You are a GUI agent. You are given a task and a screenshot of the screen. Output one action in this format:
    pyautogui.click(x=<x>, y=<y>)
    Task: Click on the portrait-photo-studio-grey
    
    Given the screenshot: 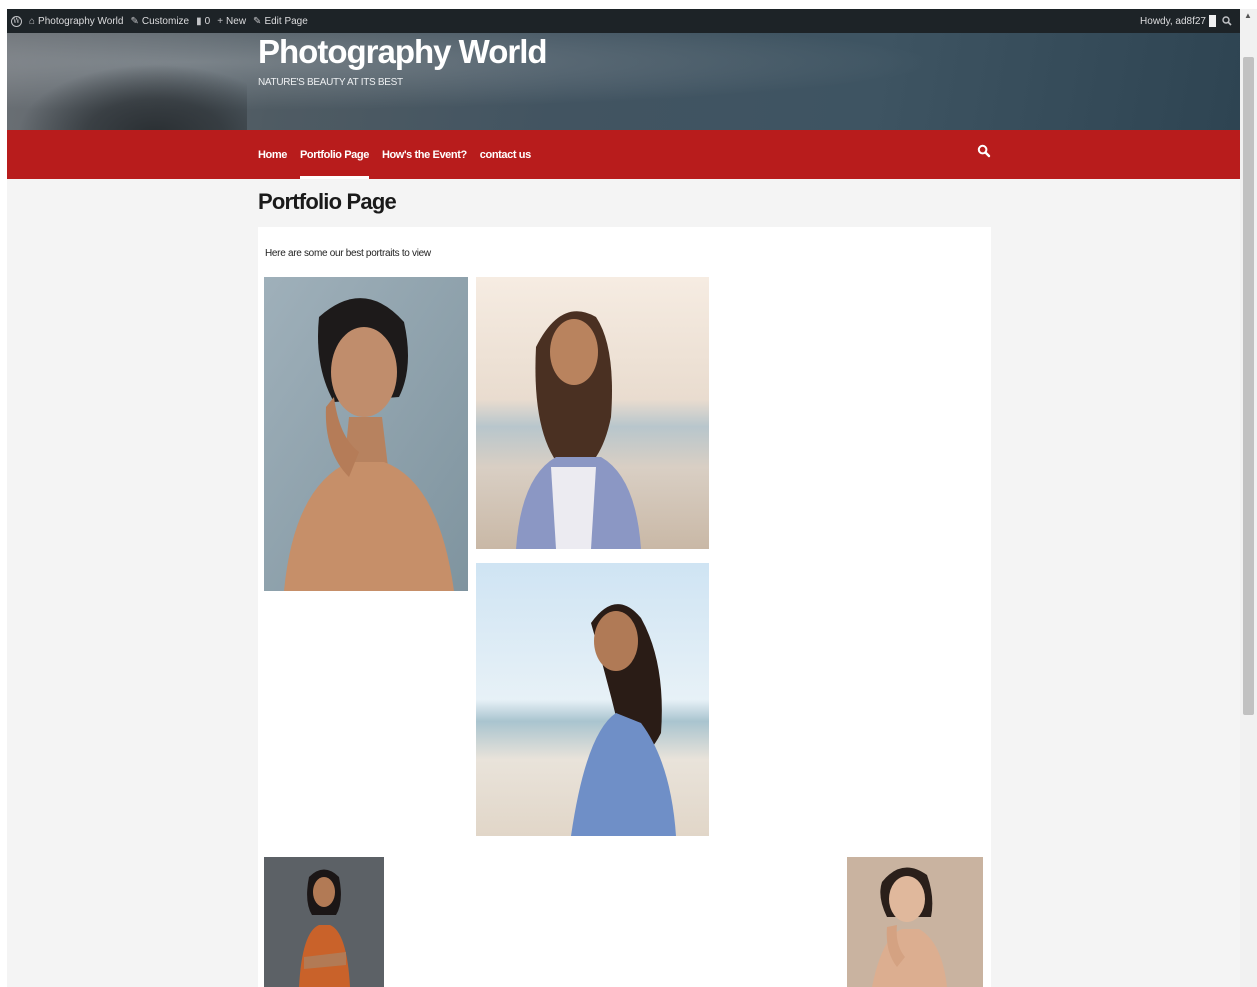 What is the action you would take?
    pyautogui.click(x=366, y=434)
    